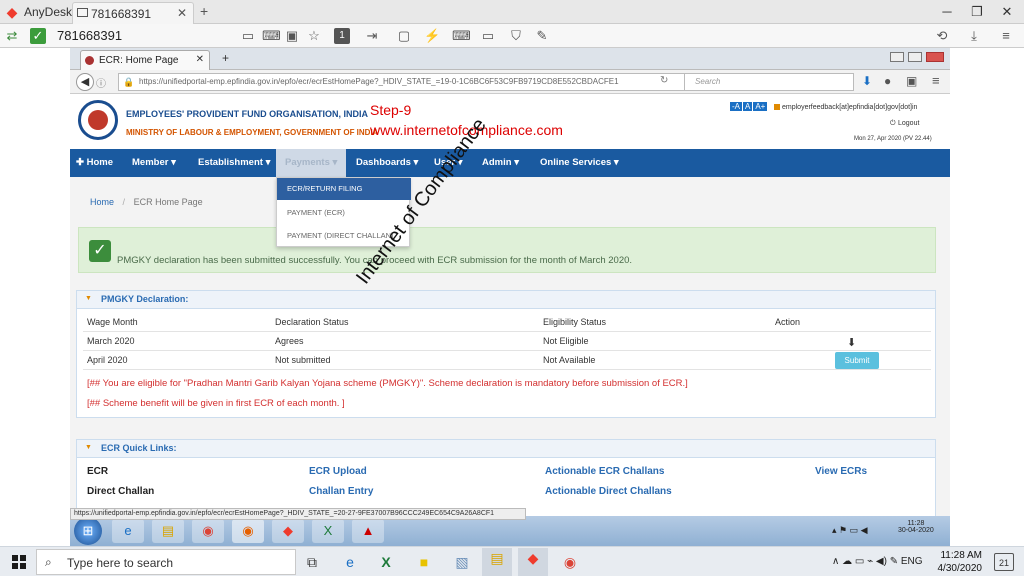 The image size is (1024, 576). Describe the element at coordinates (312, 562) in the screenshot. I see `task-view-icon: ⧉` at that location.